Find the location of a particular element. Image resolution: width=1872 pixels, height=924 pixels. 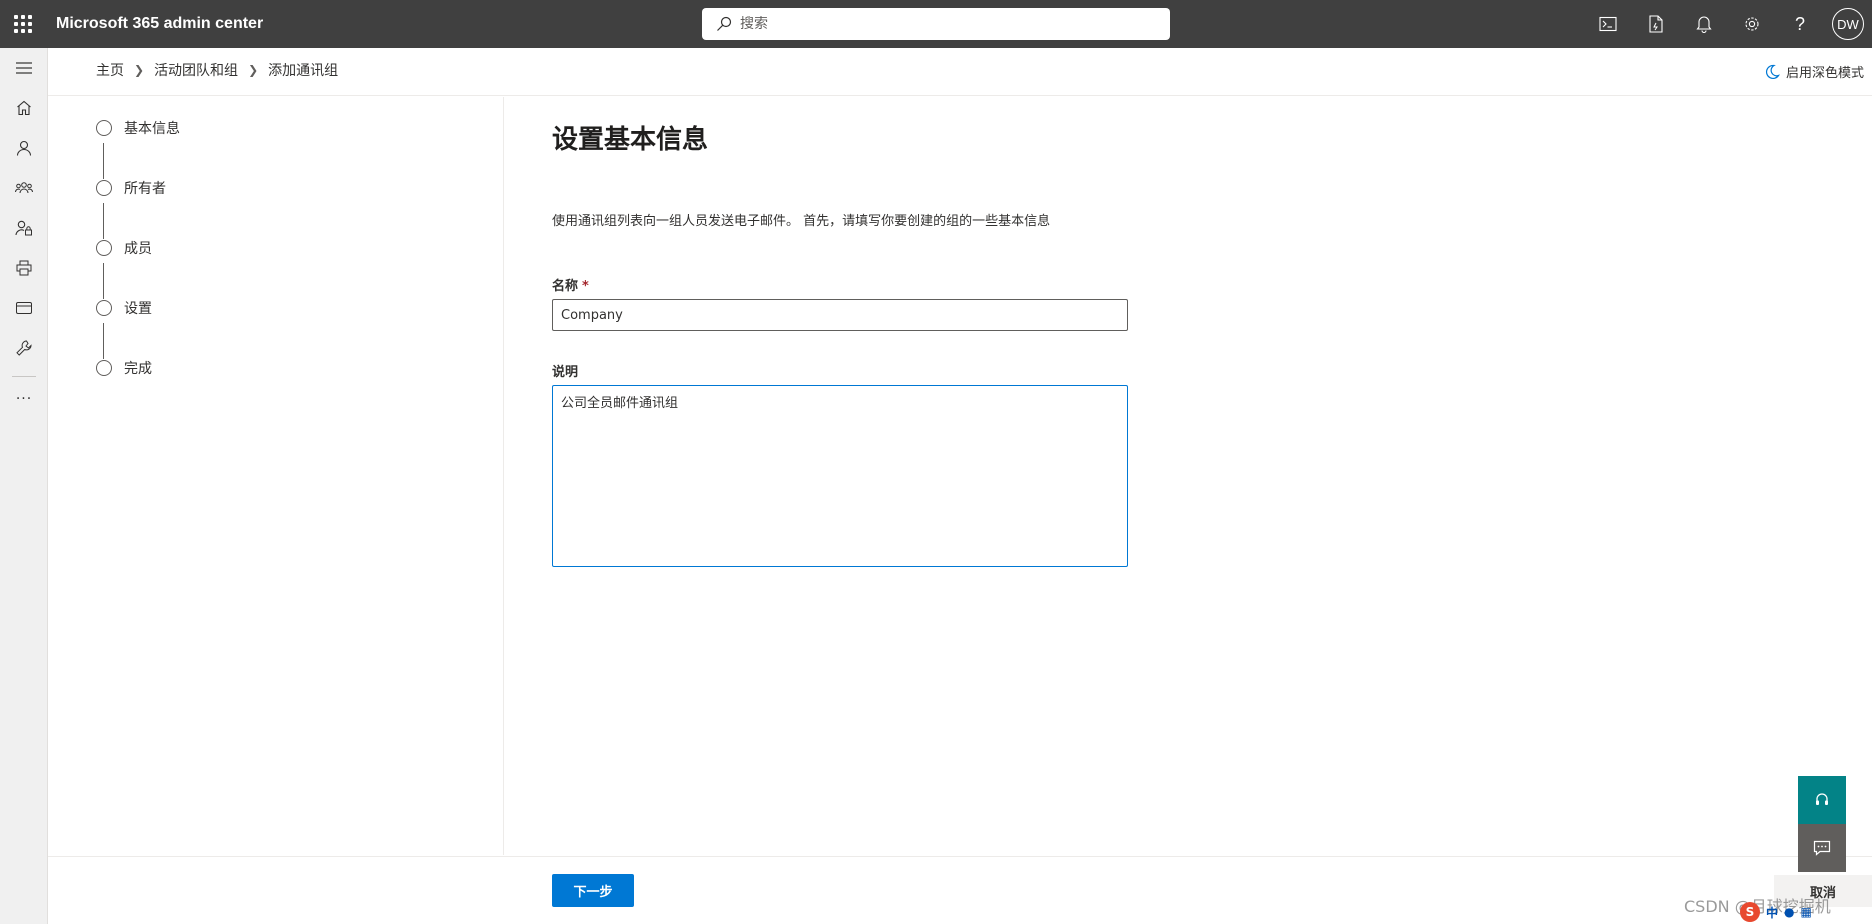

nav-roles is located at coordinates (24, 228).